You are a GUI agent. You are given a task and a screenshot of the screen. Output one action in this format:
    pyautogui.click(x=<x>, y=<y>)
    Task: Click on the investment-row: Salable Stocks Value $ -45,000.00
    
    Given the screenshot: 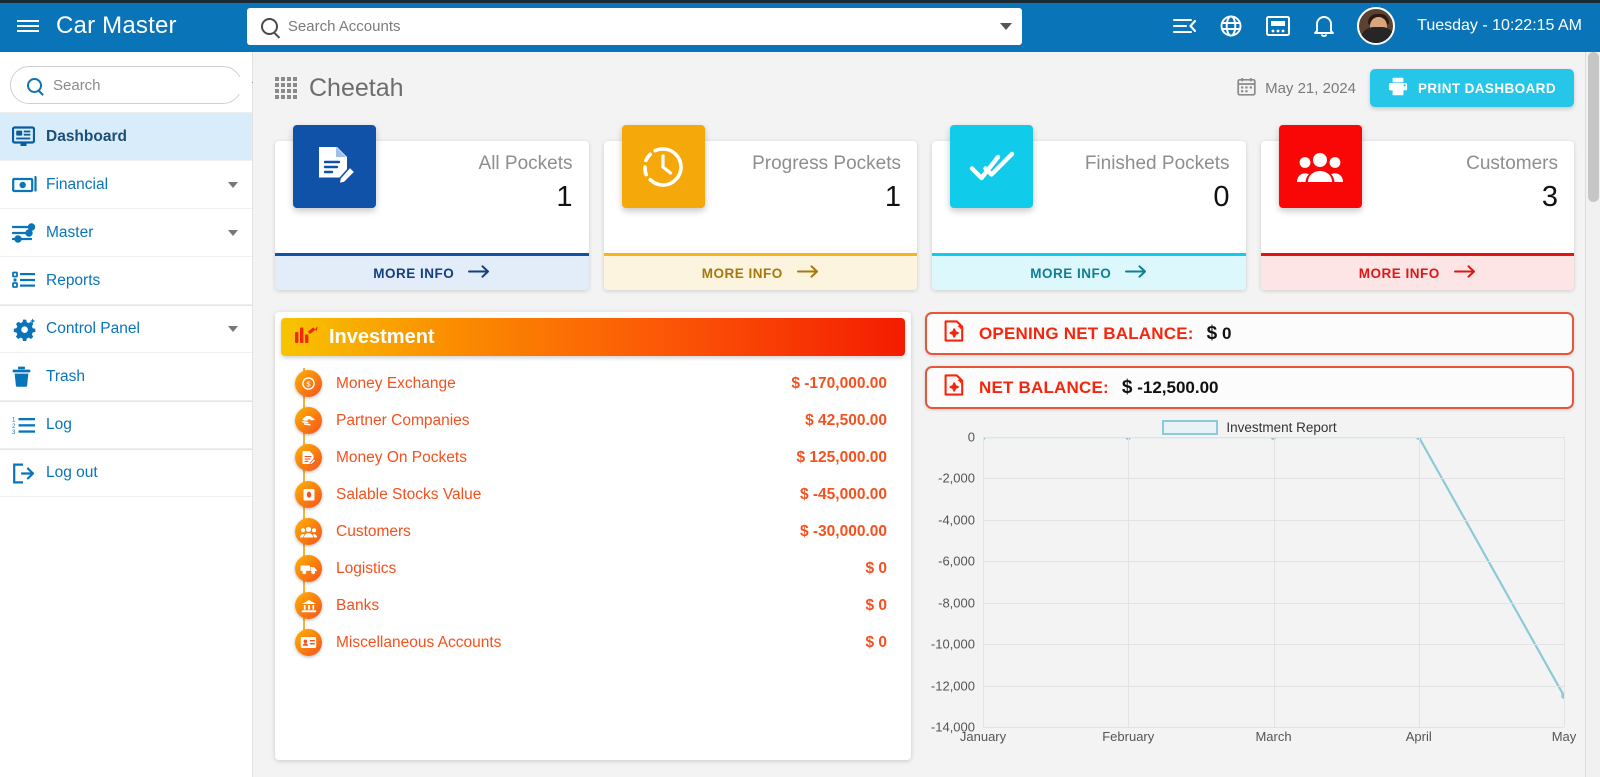 What is the action you would take?
    pyautogui.click(x=587, y=494)
    